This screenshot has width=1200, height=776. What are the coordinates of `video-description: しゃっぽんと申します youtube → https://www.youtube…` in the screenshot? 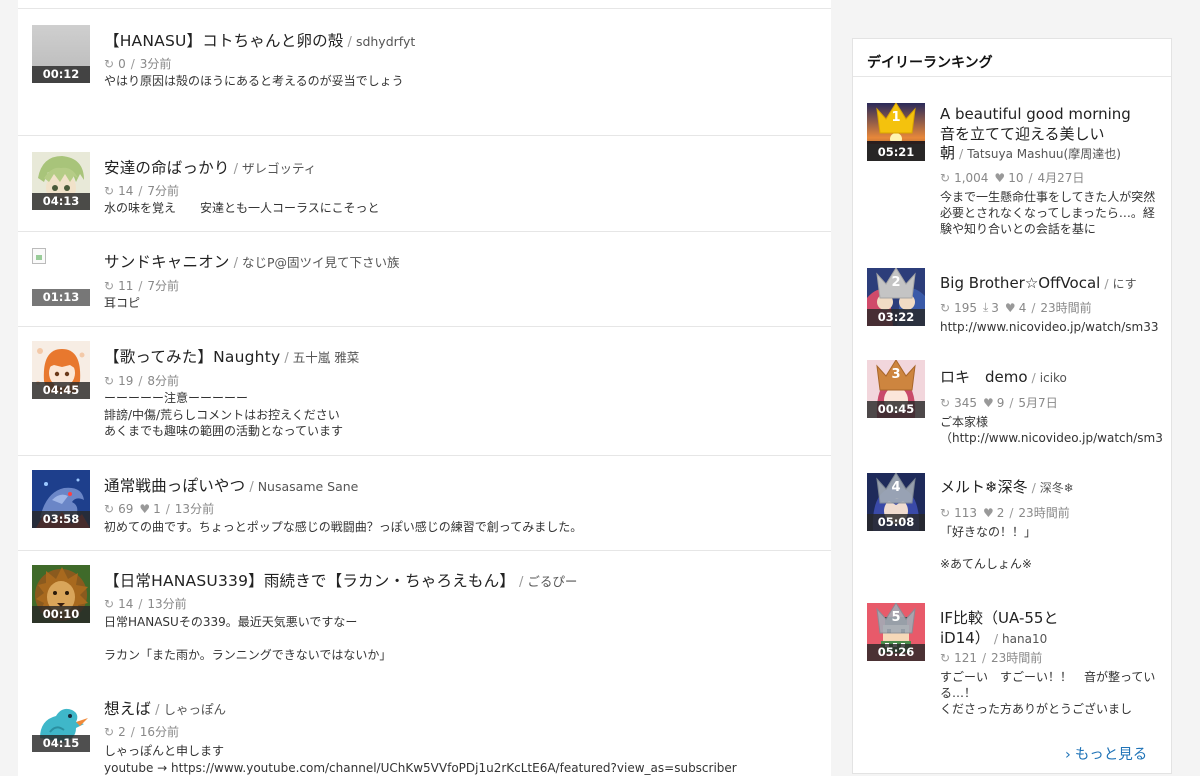 It's located at (420, 759).